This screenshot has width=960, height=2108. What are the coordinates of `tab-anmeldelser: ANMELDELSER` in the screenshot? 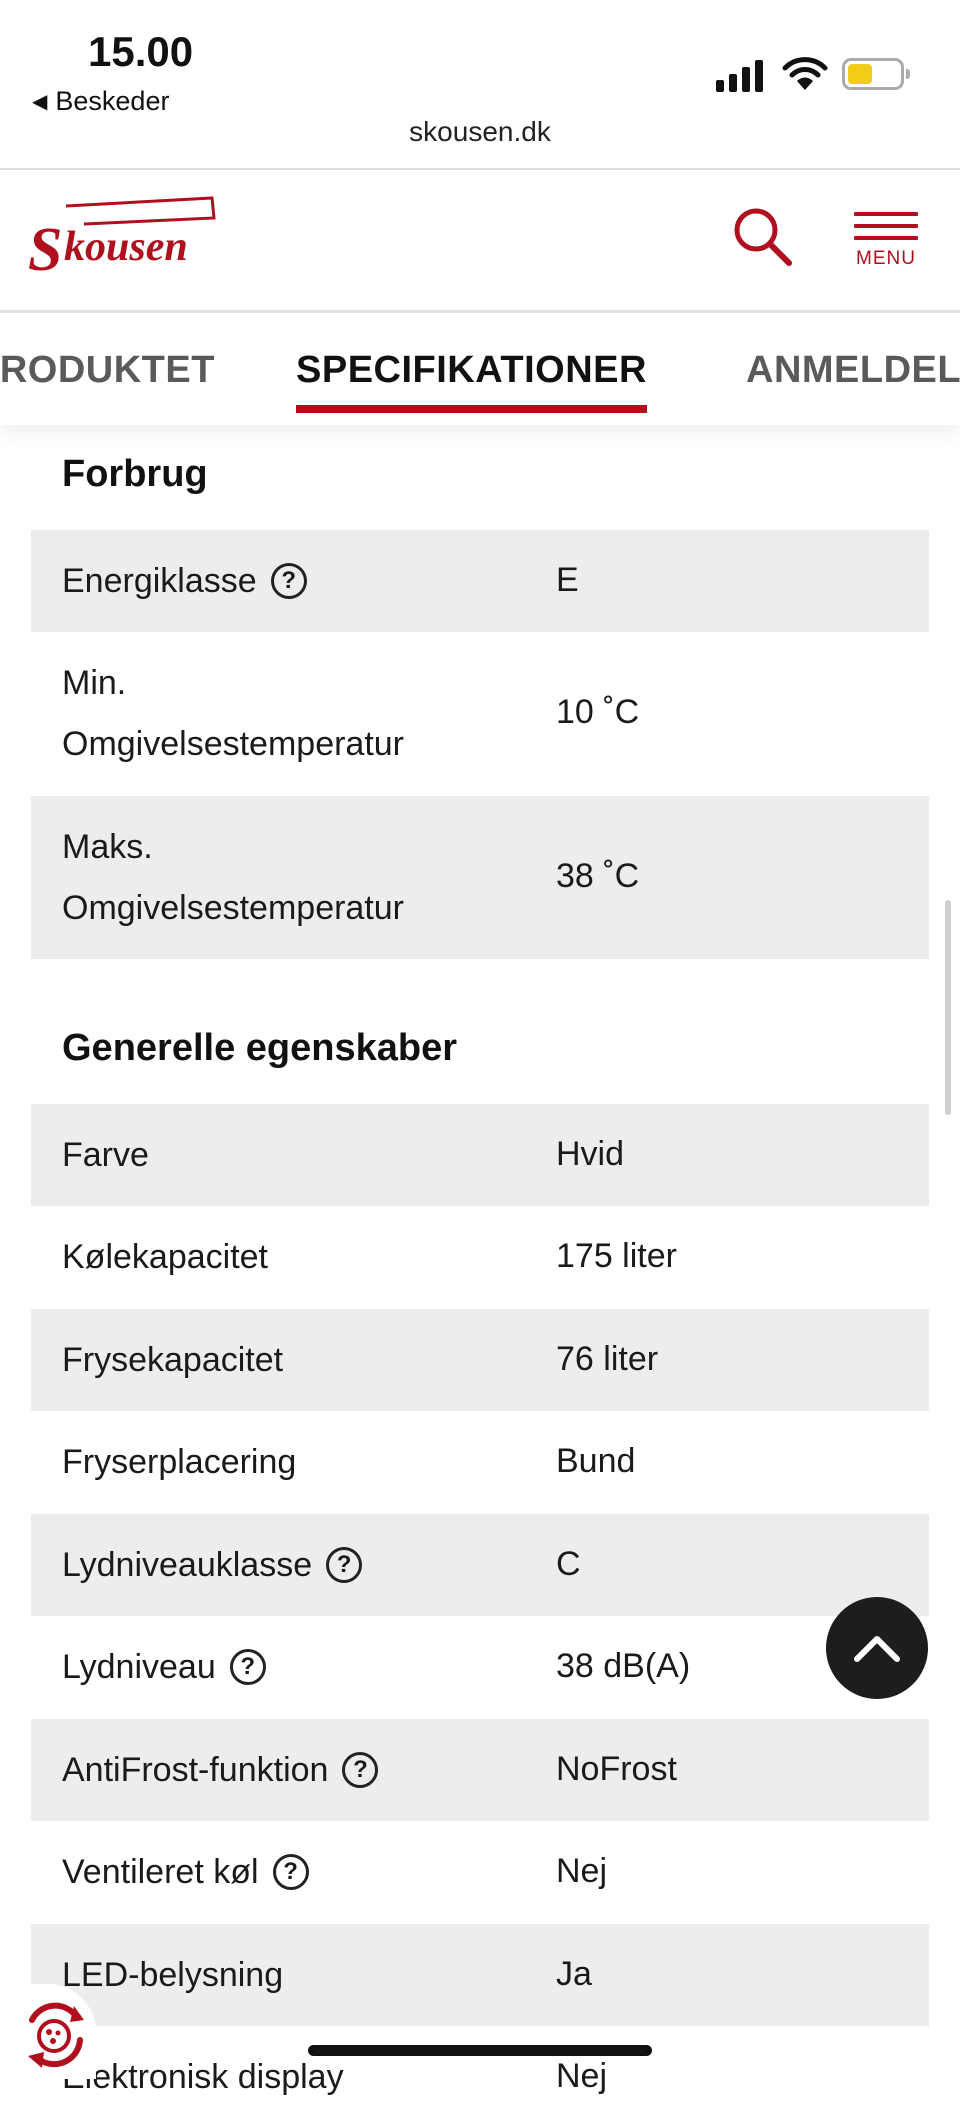 It's located at (853, 370).